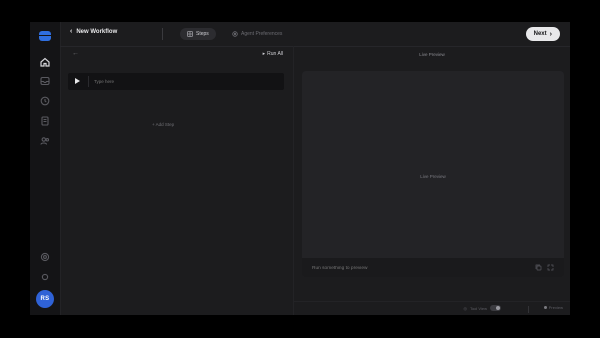  What do you see at coordinates (45, 81) in the screenshot?
I see `inbox-icon` at bounding box center [45, 81].